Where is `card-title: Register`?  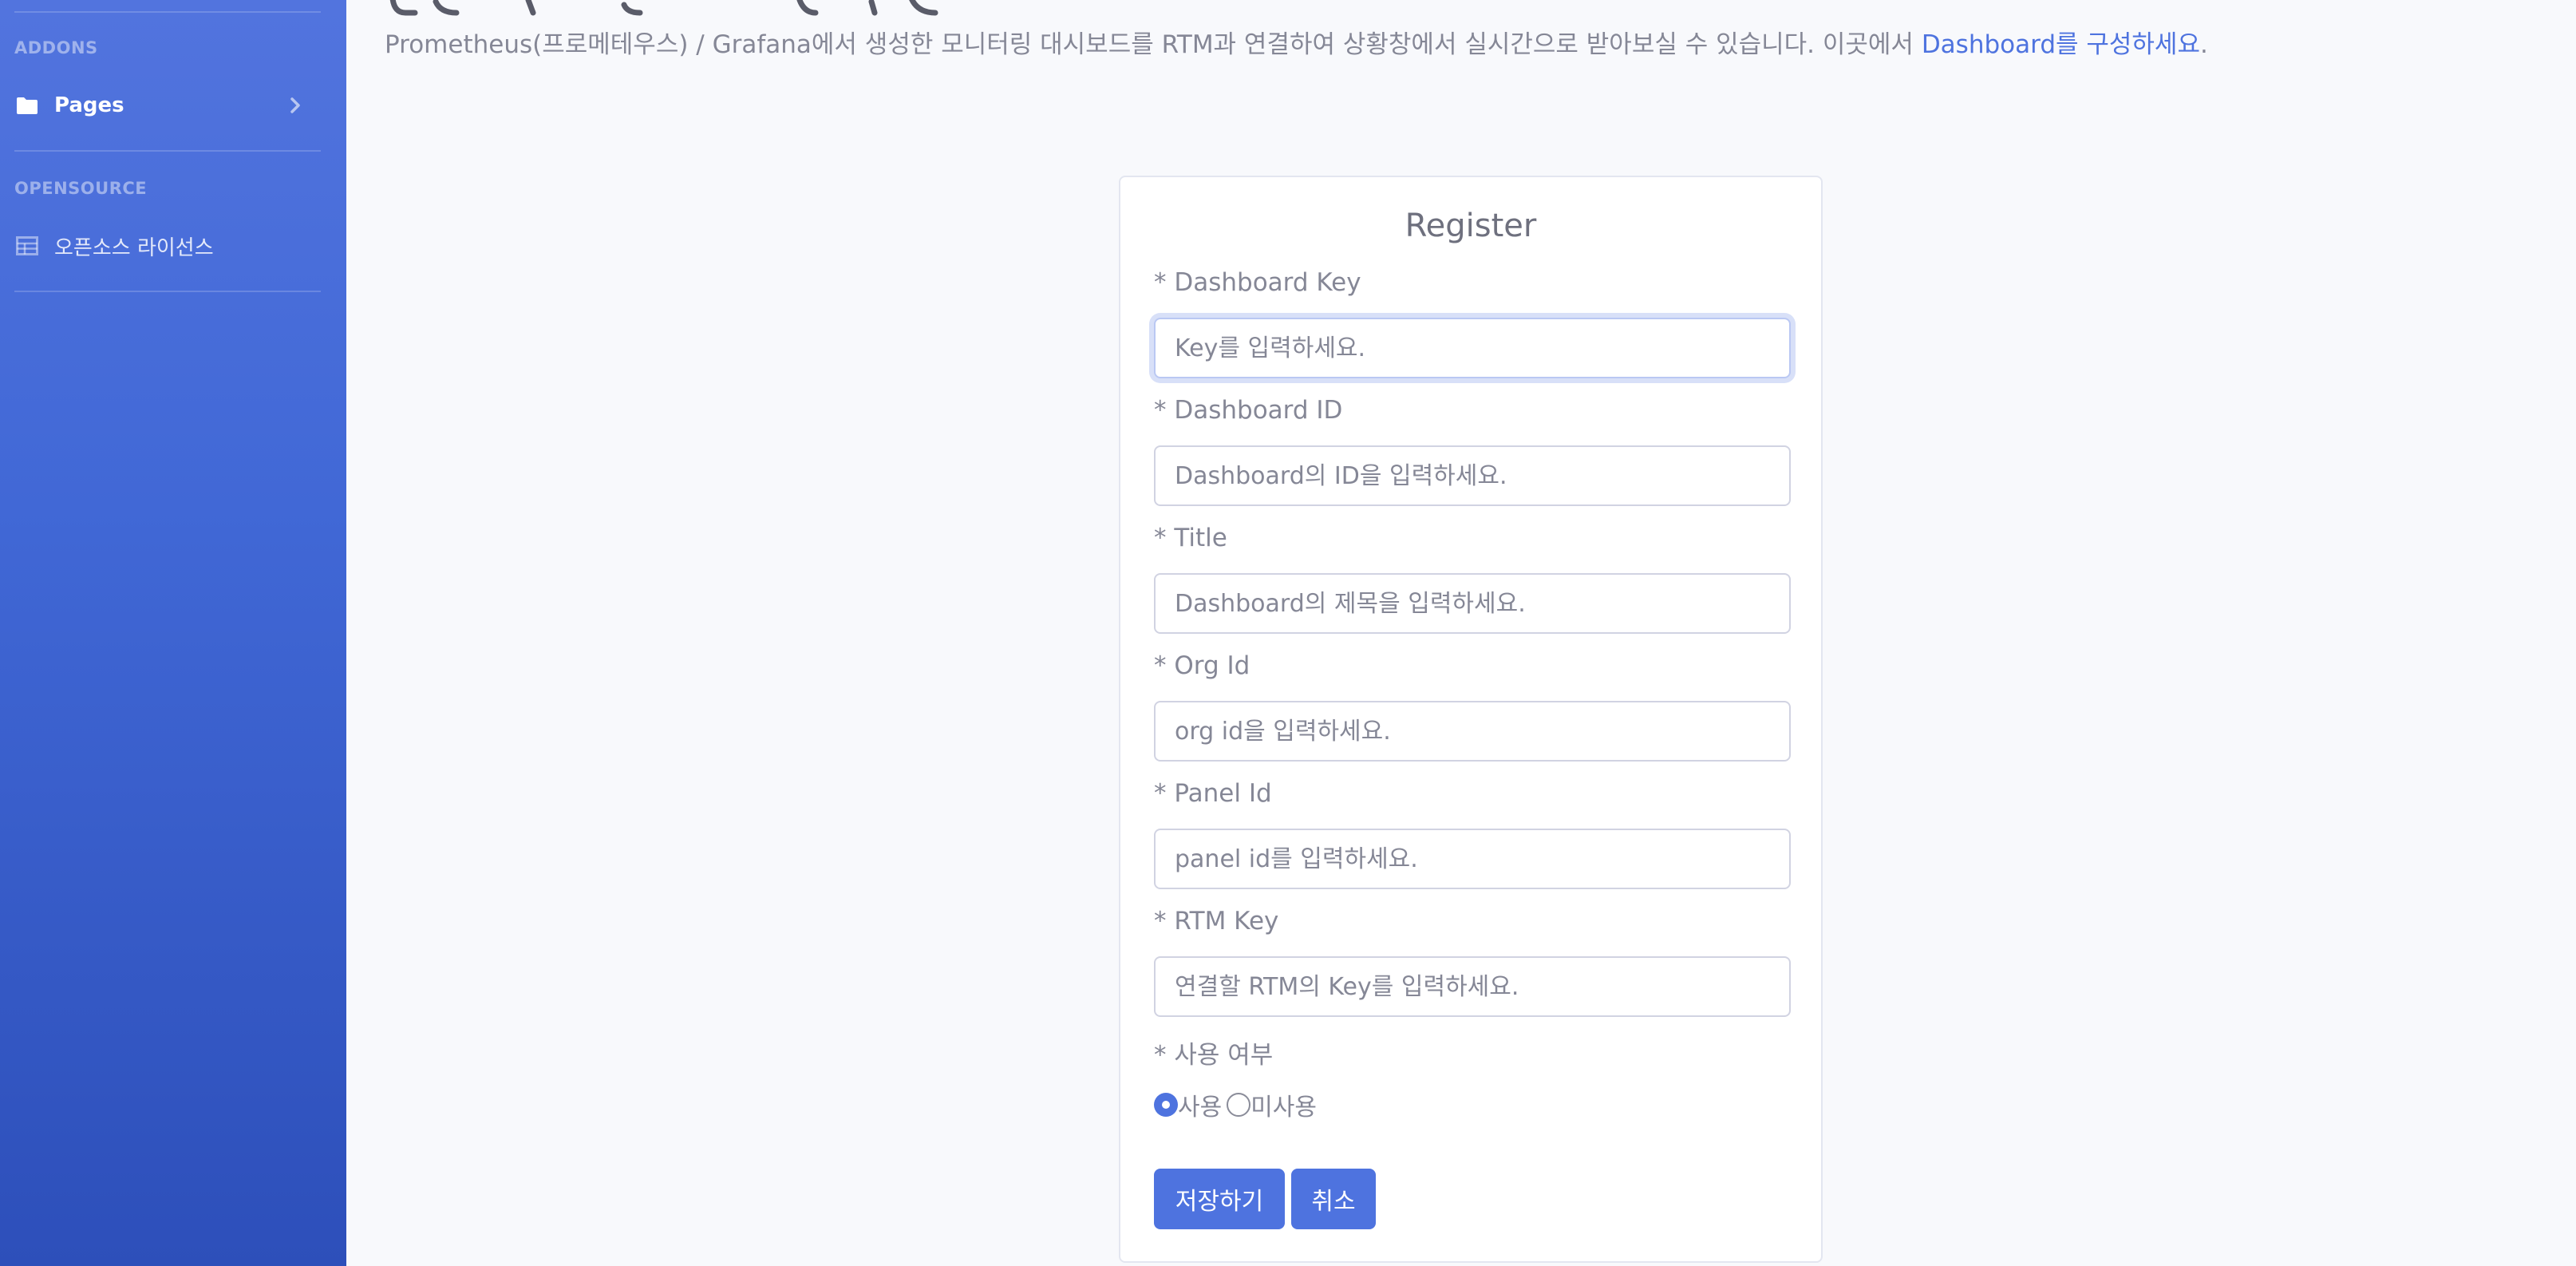 card-title: Register is located at coordinates (1471, 226).